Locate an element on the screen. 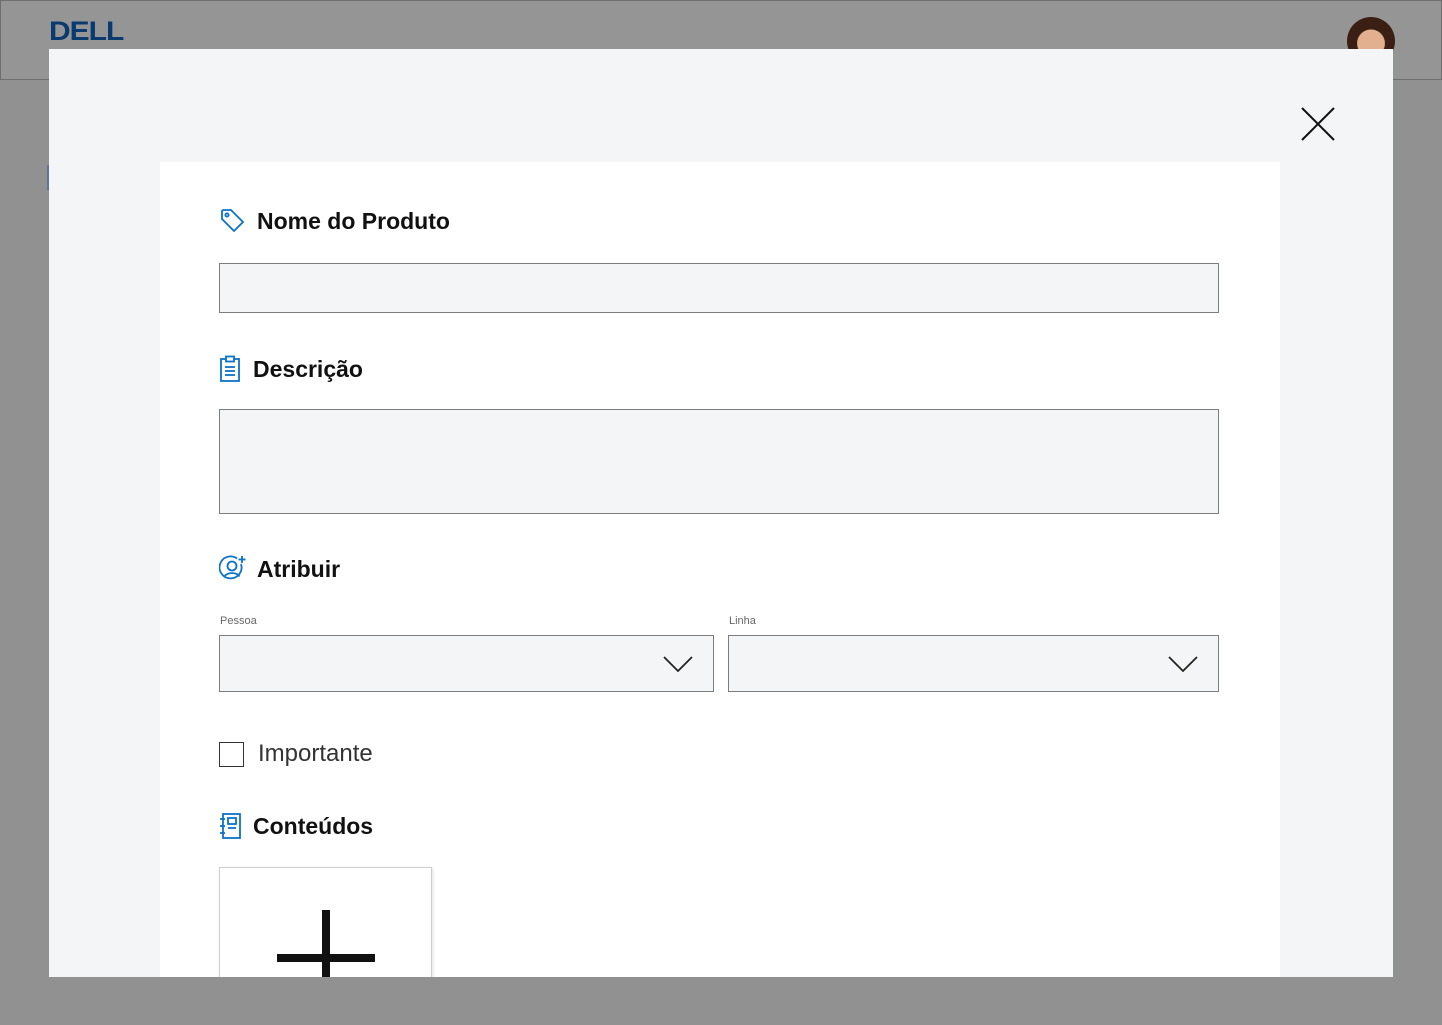  contents-title: Conteúdos is located at coordinates (313, 825).